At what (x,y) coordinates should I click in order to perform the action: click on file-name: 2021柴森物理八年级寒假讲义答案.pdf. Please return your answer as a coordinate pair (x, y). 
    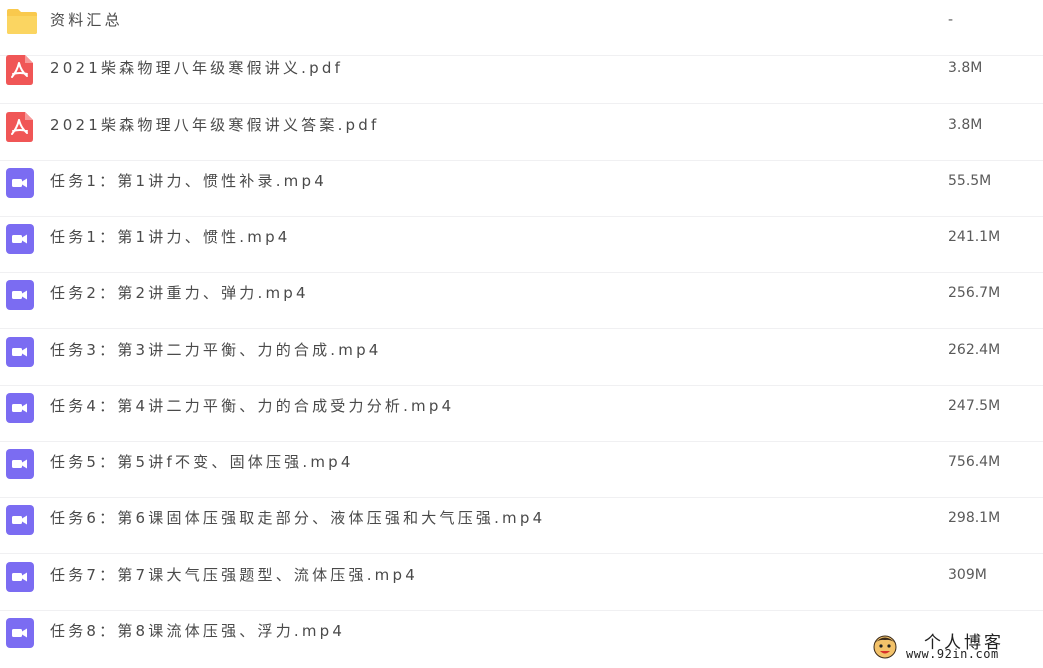
    Looking at the image, I should click on (214, 125).